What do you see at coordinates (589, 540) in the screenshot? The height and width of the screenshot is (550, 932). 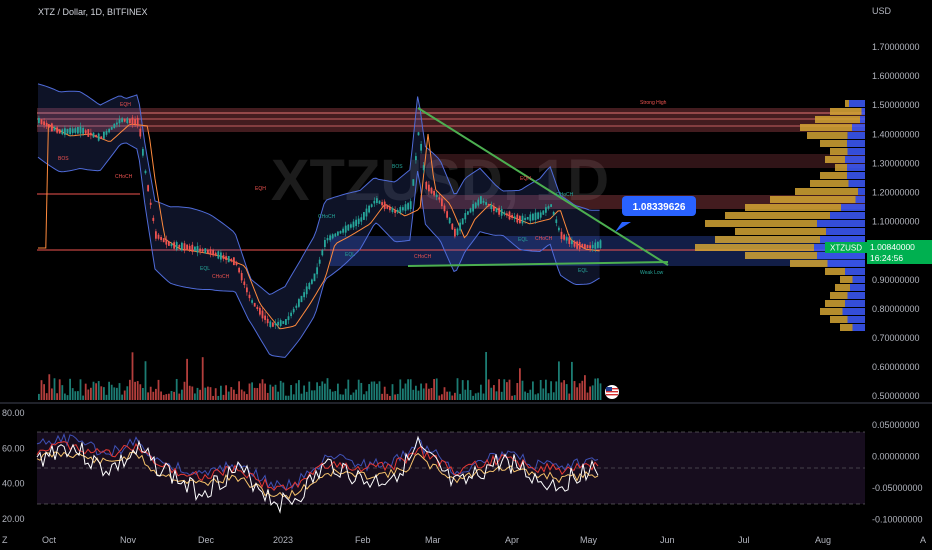 I see `time-label: May` at bounding box center [589, 540].